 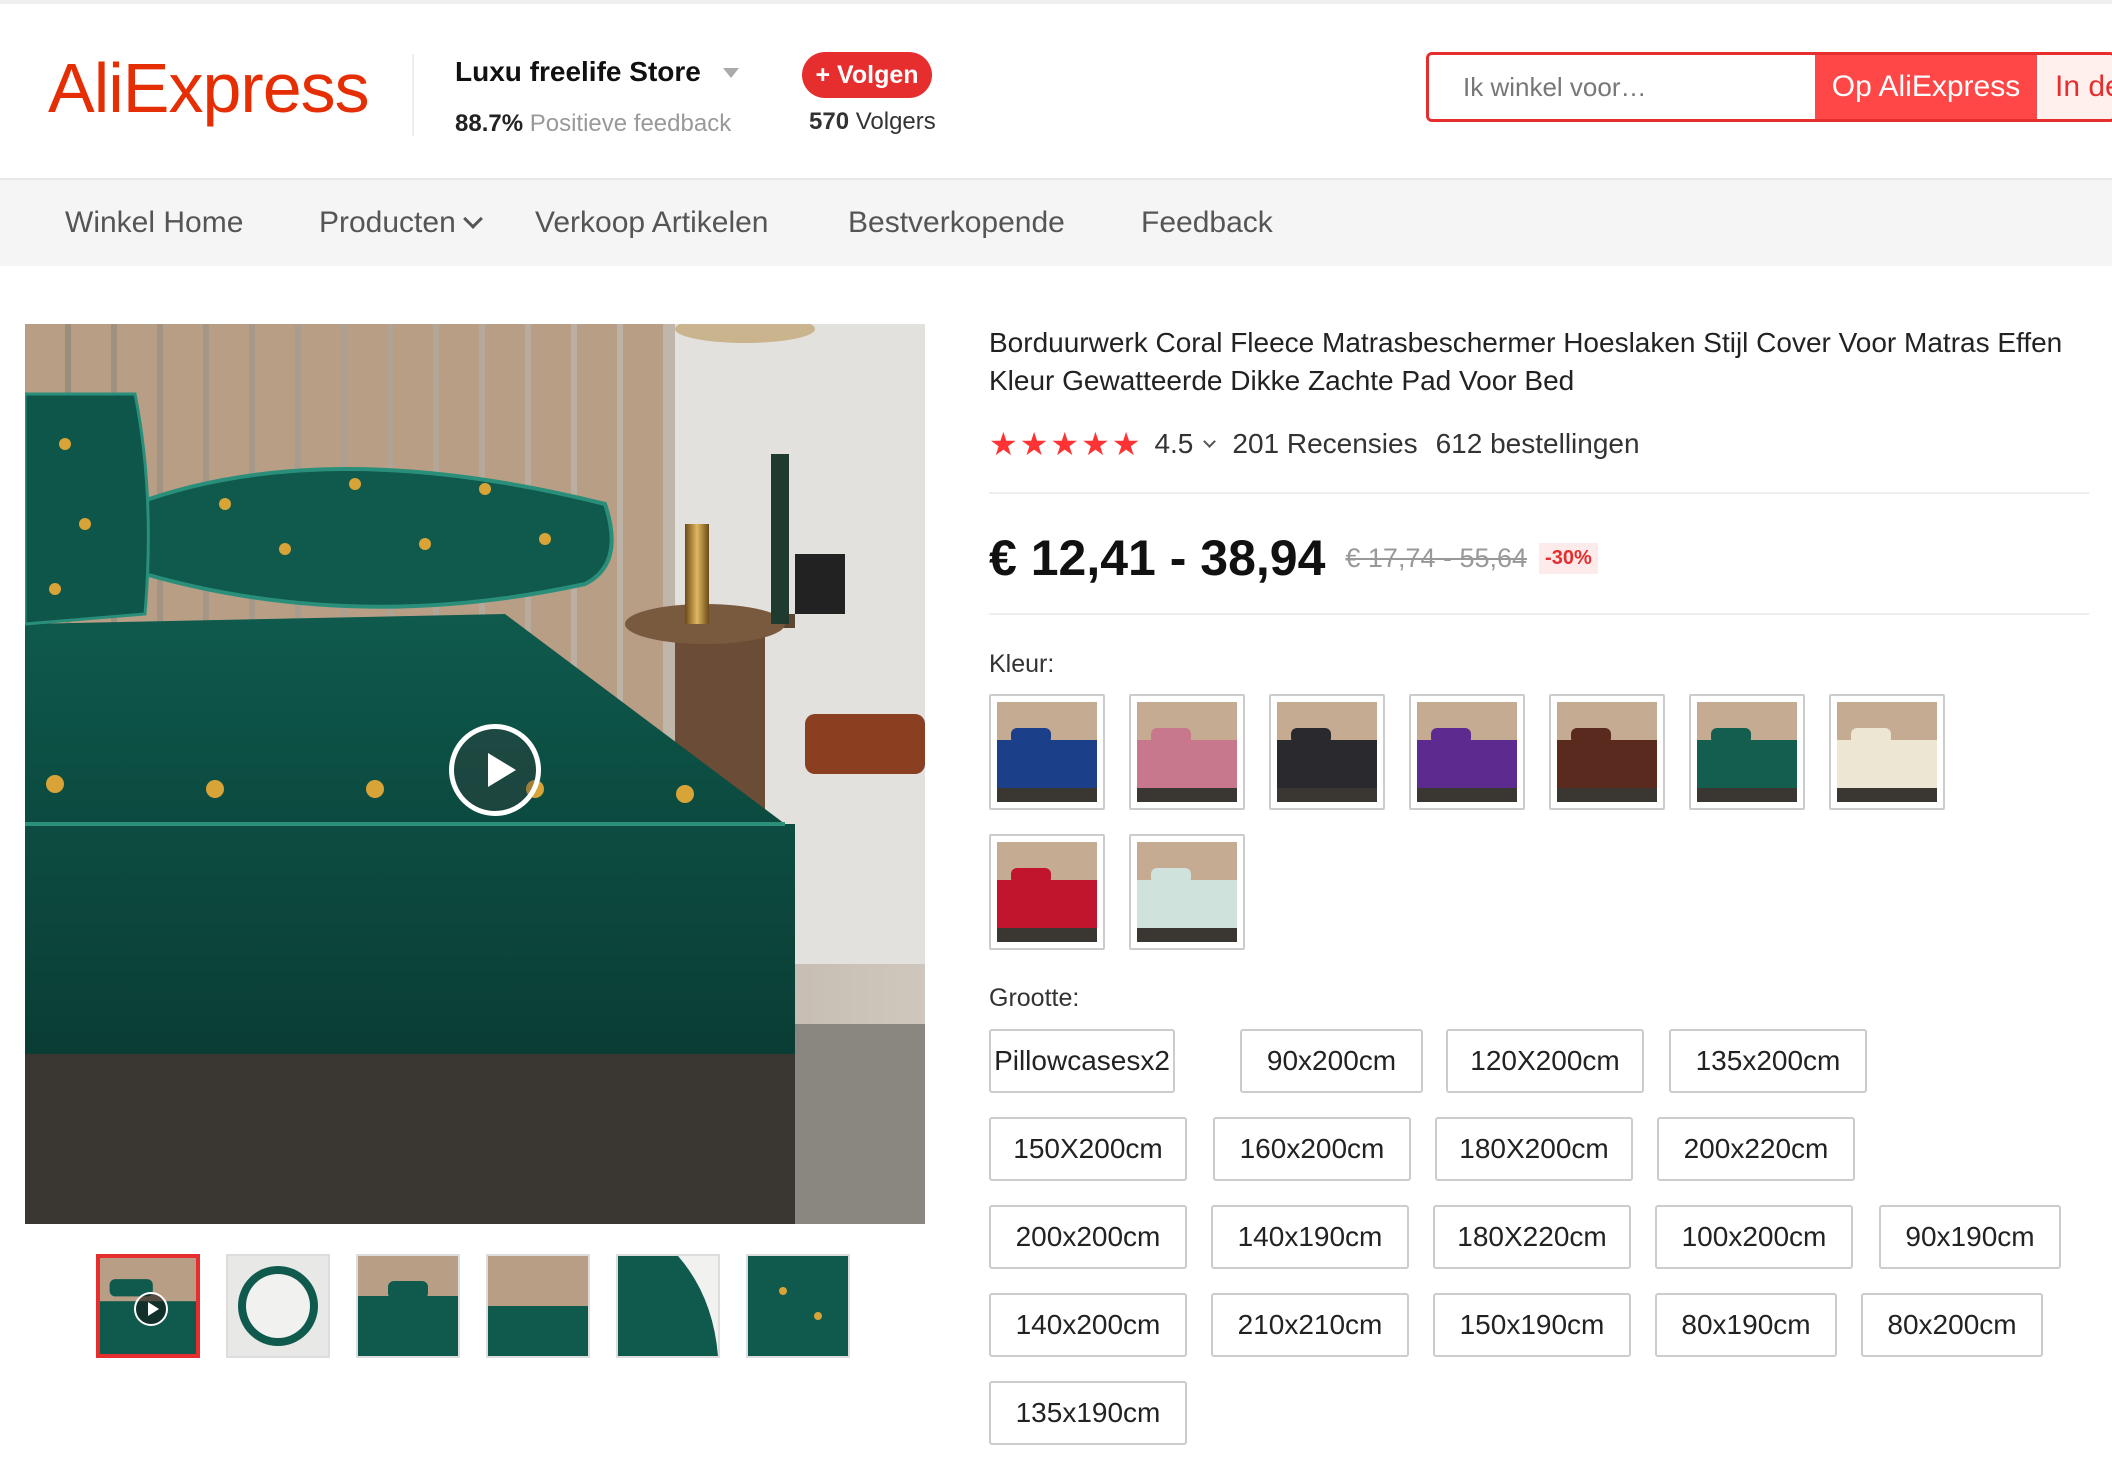 I want to click on search-store-button: In deze winkel, so click(x=2075, y=87).